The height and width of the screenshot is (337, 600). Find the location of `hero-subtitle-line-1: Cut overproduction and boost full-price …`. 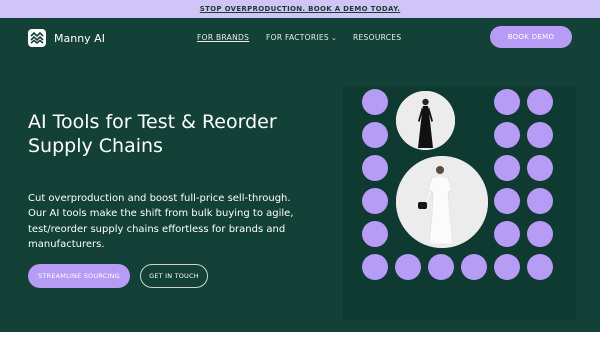

hero-subtitle-line-1: Cut overproduction and boost full-price … is located at coordinates (159, 198).